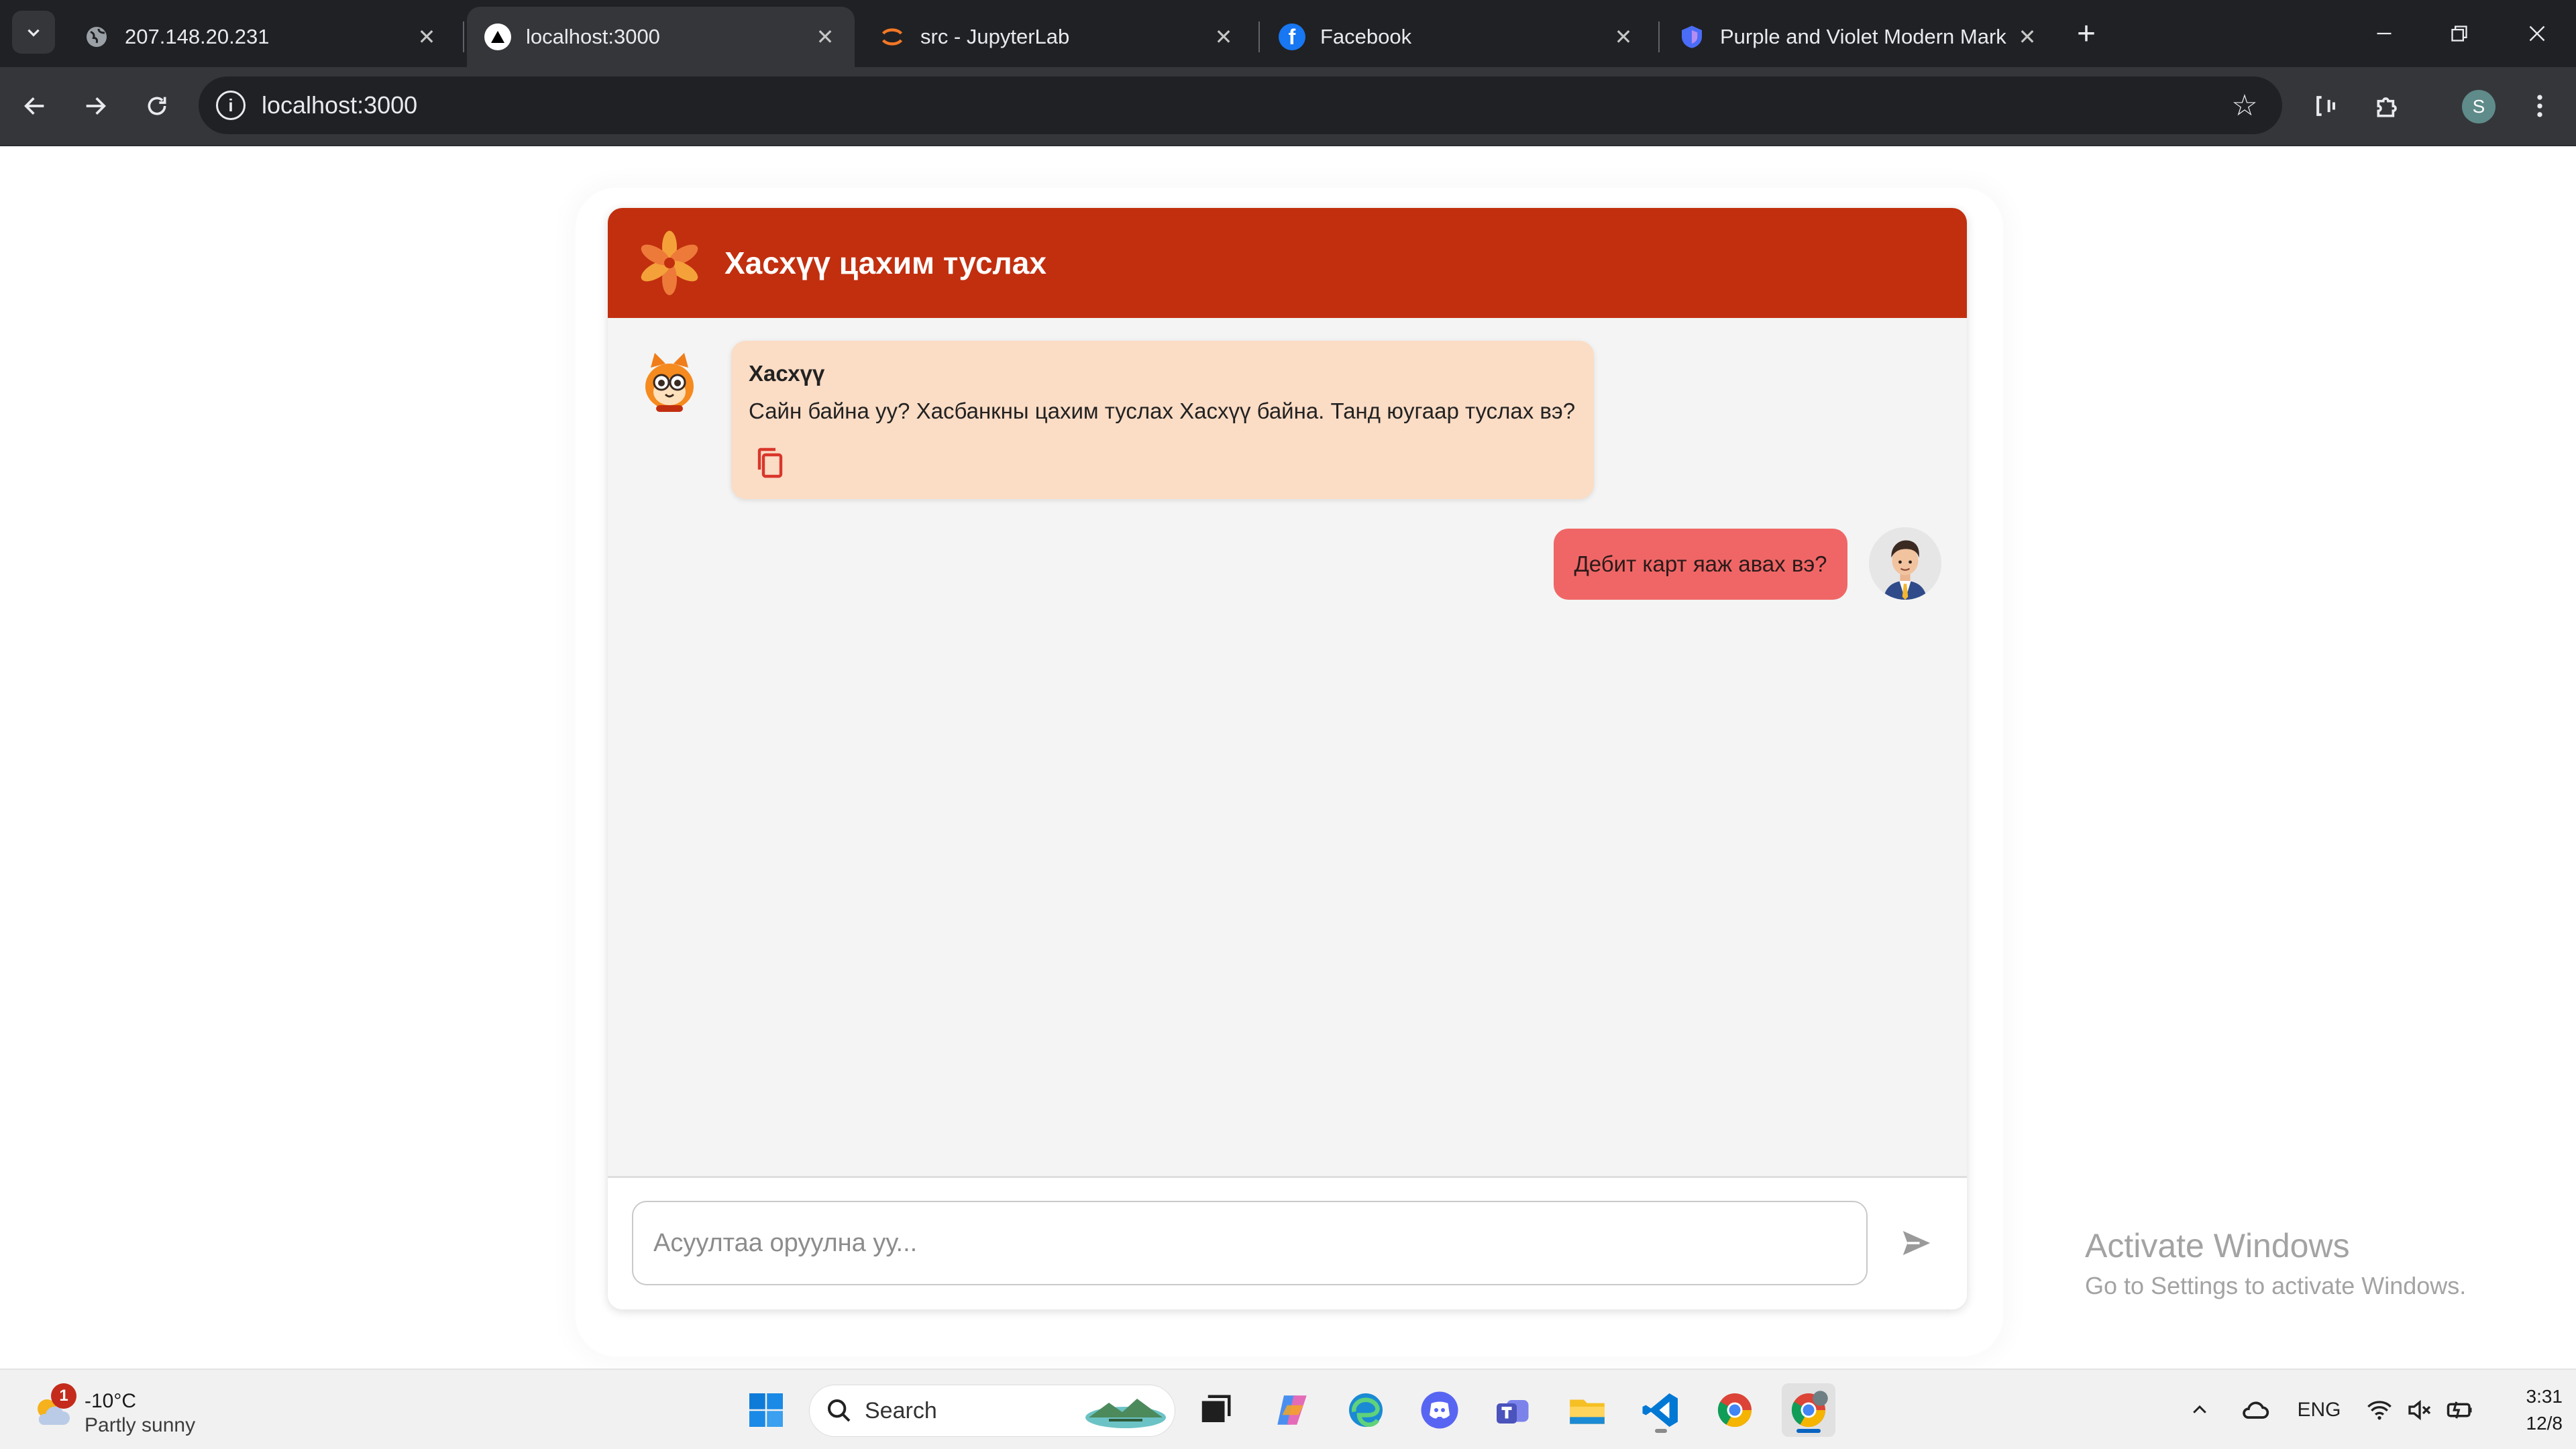 The width and height of the screenshot is (2576, 1449). Describe the element at coordinates (2244, 105) in the screenshot. I see `bookmark-star-icon: ☆` at that location.